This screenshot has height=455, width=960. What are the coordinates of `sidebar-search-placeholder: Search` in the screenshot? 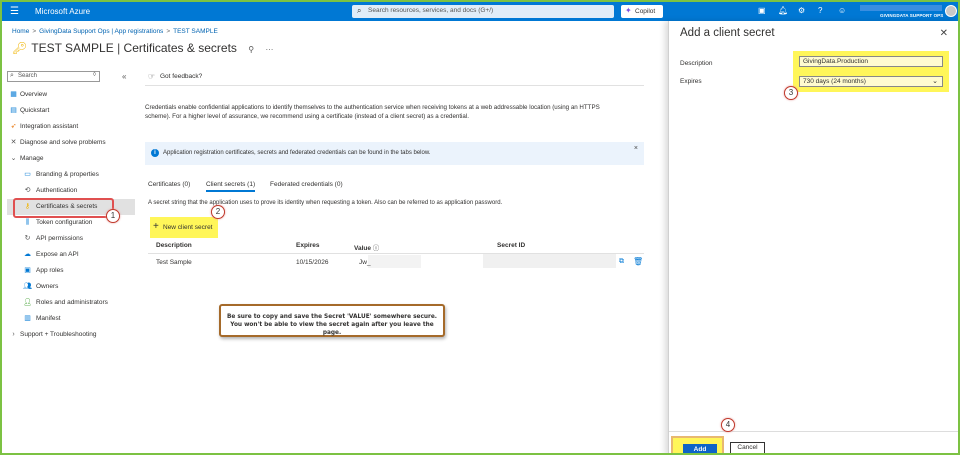 It's located at (28, 76).